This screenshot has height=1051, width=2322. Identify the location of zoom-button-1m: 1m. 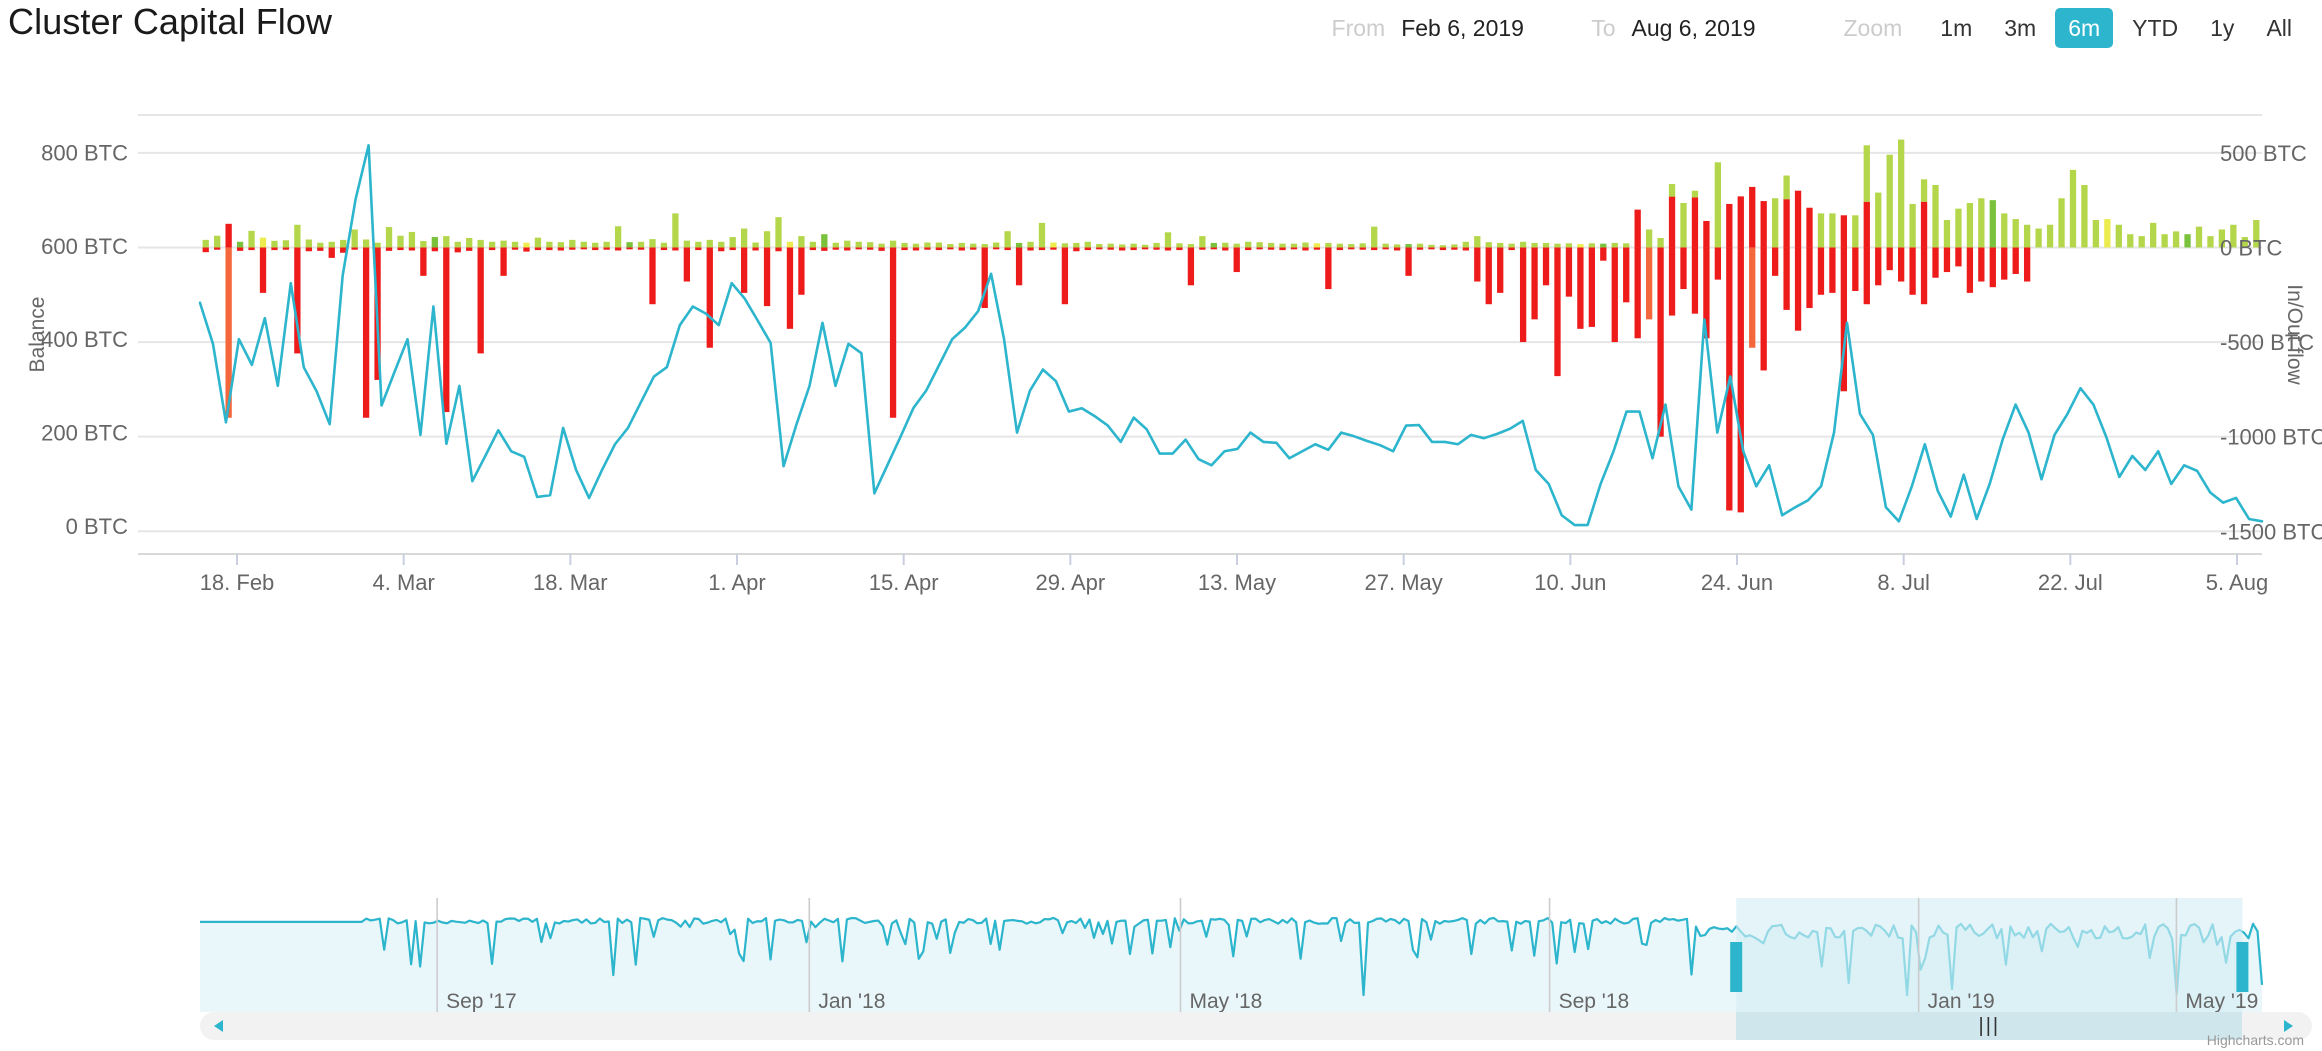
(1956, 28).